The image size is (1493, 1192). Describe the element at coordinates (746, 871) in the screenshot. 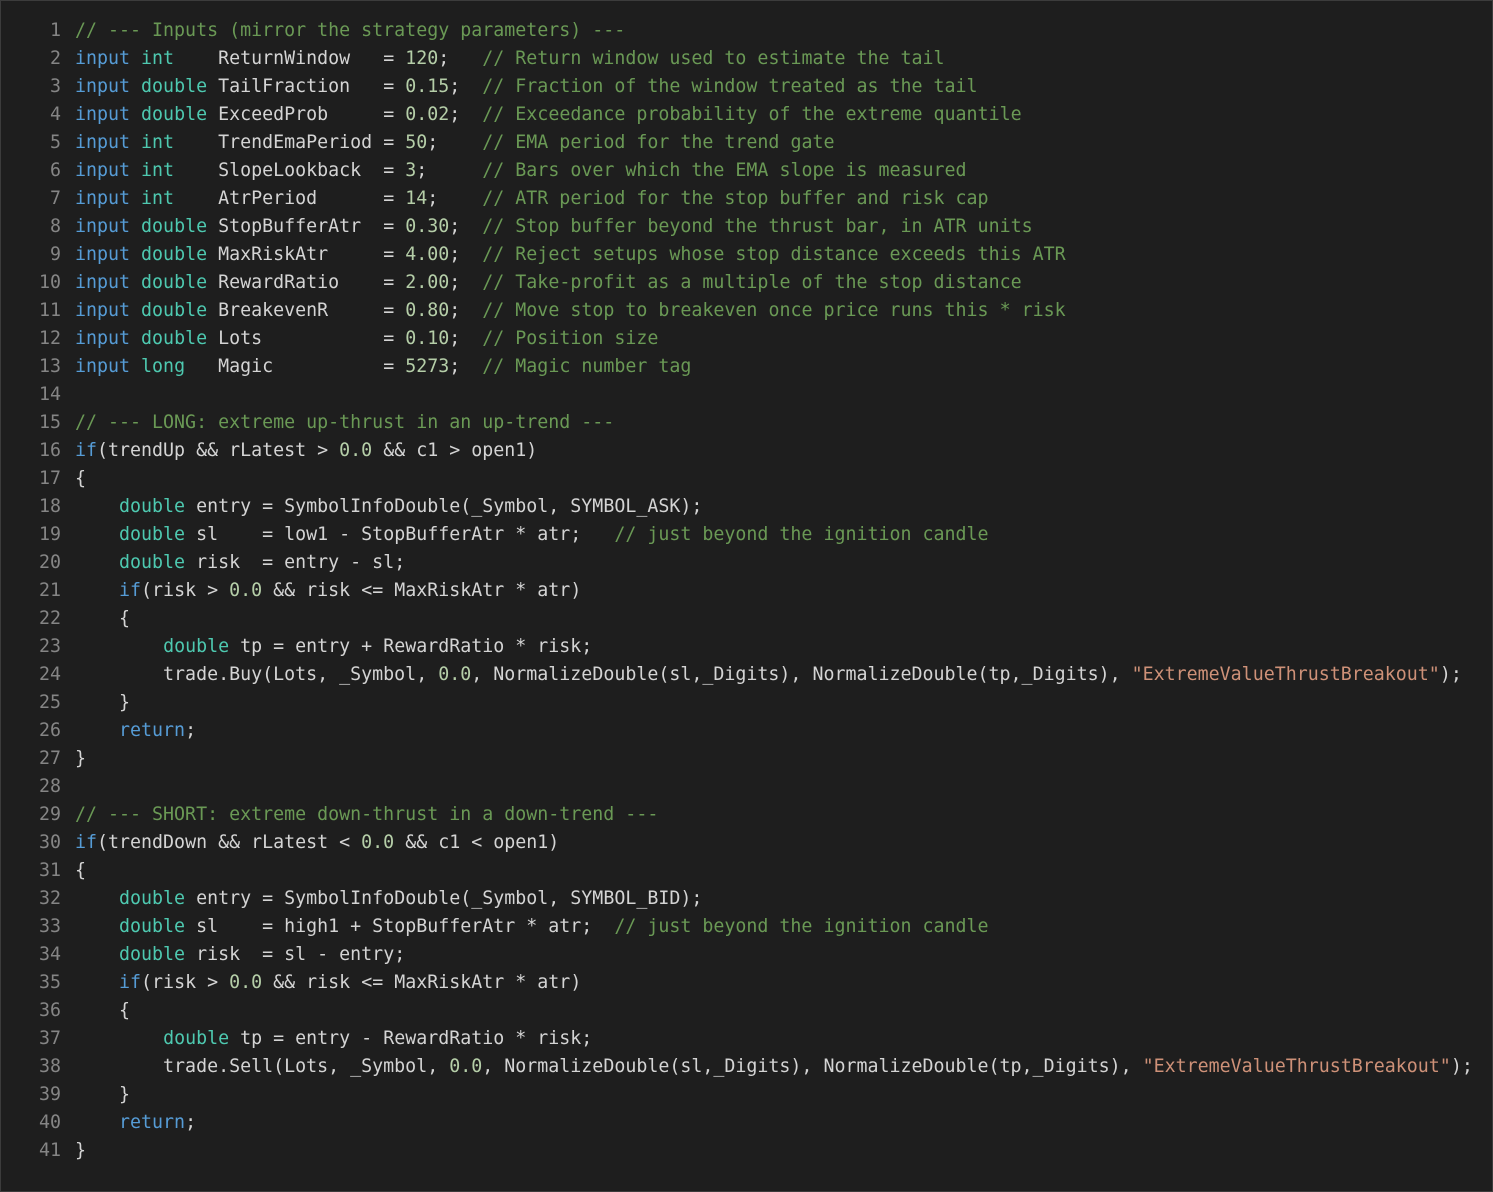

I see `code-line: 31 {` at that location.